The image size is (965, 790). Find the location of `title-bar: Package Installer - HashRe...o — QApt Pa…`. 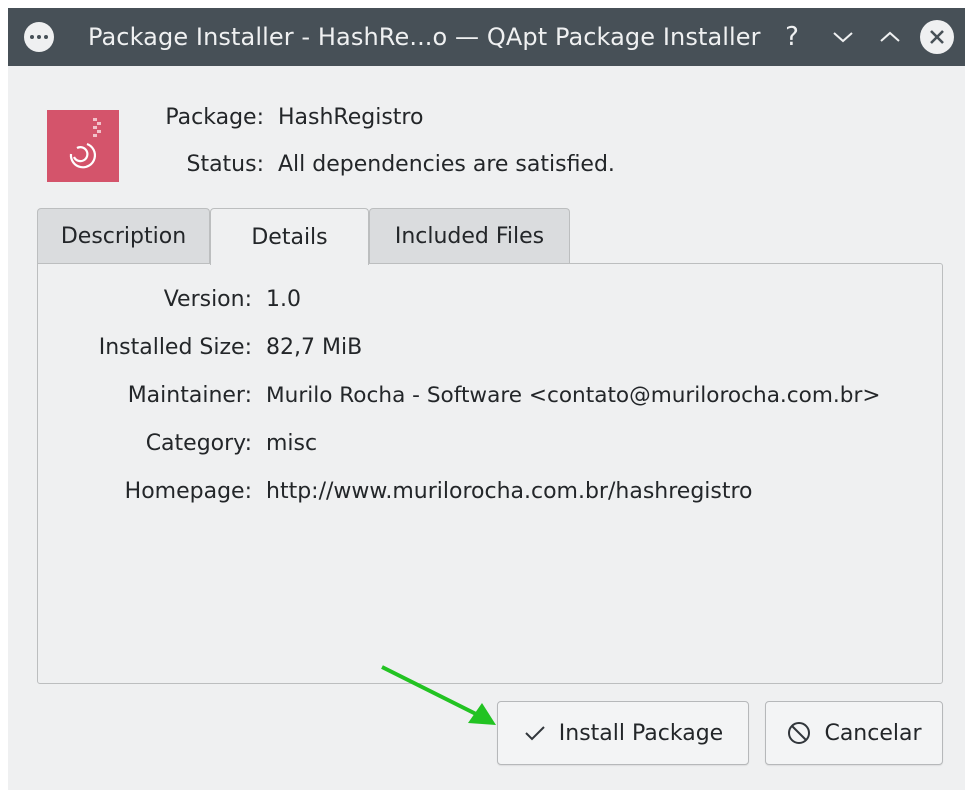

title-bar: Package Installer - HashRe...o — QApt Pa… is located at coordinates (486, 37).